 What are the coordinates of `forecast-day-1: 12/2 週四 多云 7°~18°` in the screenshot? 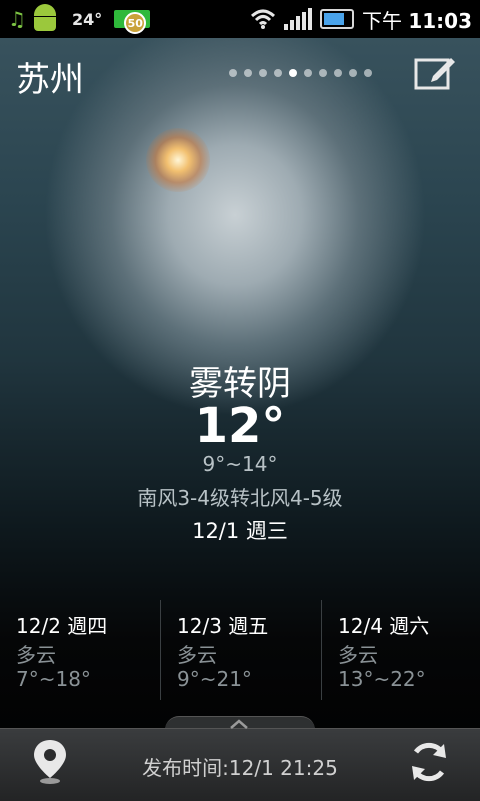 It's located at (80, 650).